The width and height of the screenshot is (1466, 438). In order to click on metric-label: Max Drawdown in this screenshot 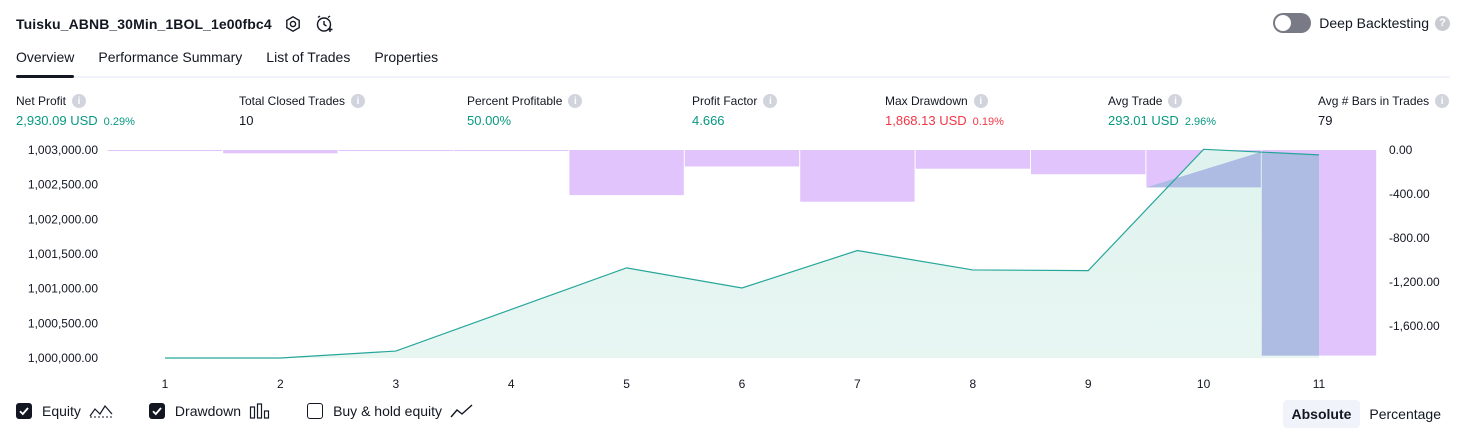, I will do `click(926, 101)`.